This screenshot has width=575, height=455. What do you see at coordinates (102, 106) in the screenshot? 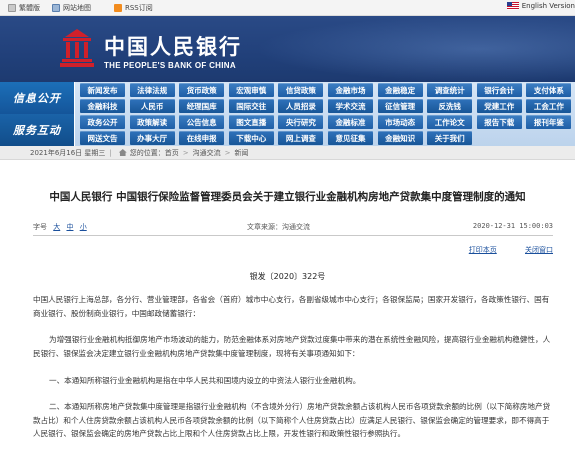
I see `nav-item: 金融科技` at bounding box center [102, 106].